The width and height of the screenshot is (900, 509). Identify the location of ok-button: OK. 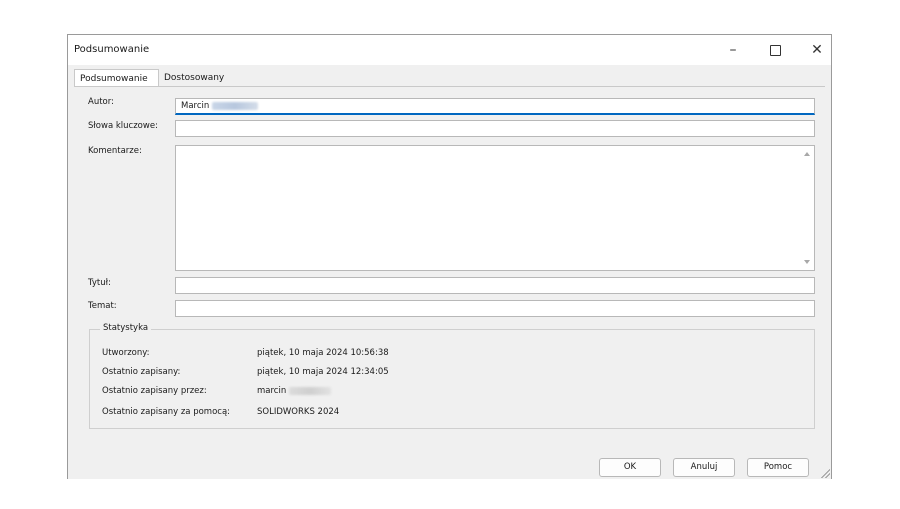
(630, 467).